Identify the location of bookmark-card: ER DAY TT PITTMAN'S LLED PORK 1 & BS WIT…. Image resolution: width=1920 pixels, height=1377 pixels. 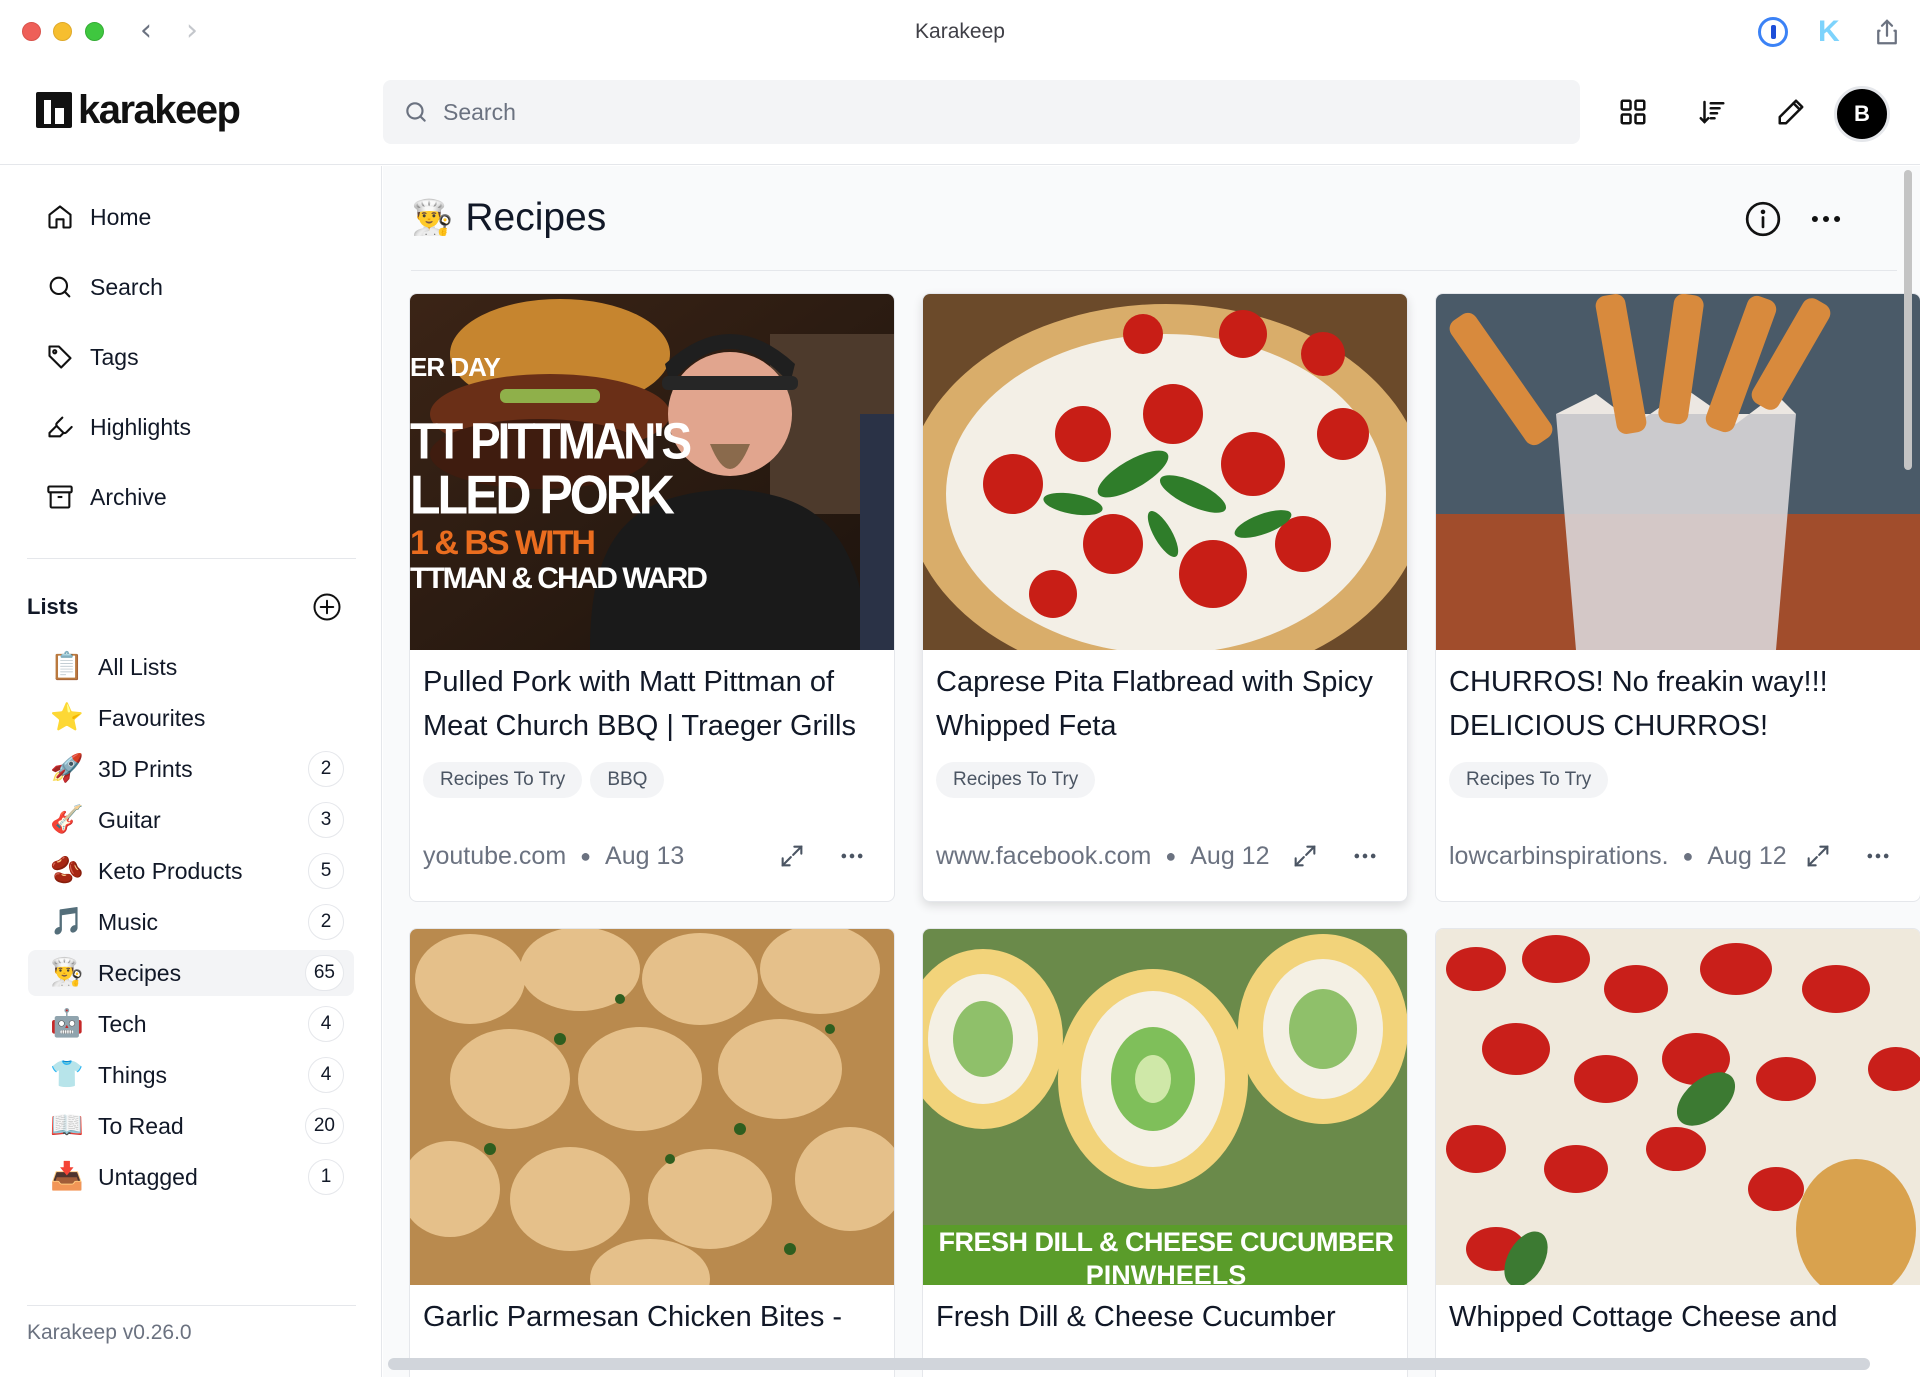
(652, 597).